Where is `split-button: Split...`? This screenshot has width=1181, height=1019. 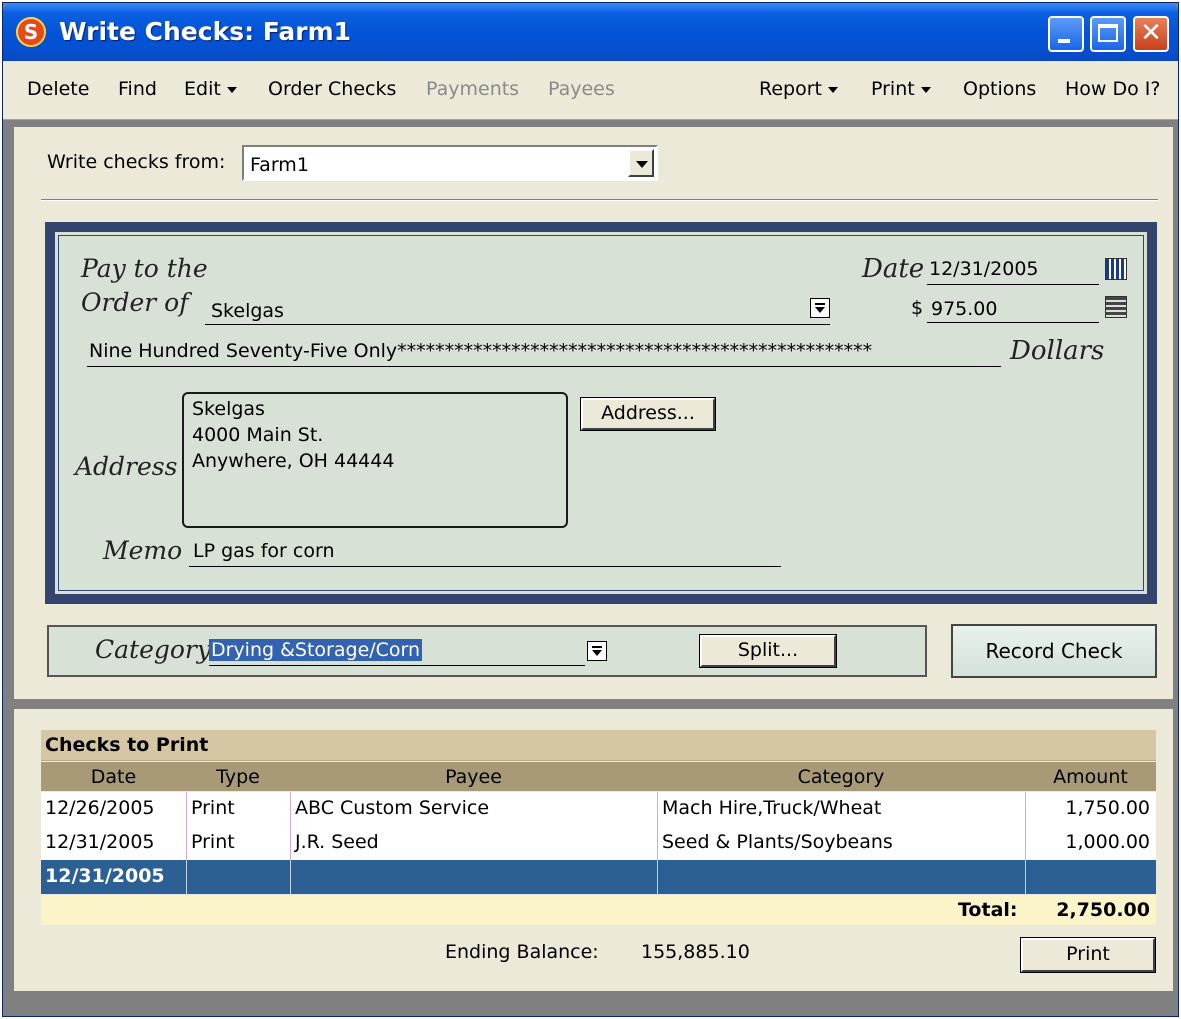
split-button: Split... is located at coordinates (768, 651).